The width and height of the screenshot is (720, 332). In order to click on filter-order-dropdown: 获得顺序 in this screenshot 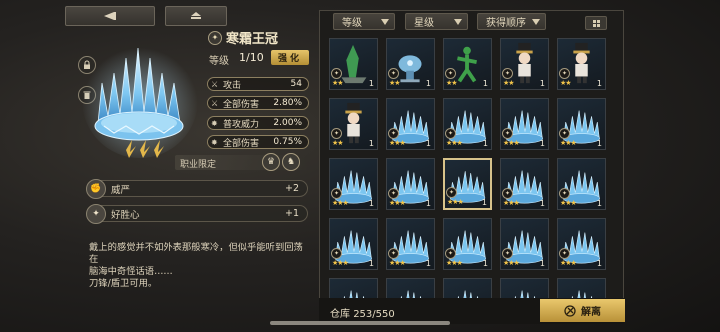, I will do `click(511, 21)`.